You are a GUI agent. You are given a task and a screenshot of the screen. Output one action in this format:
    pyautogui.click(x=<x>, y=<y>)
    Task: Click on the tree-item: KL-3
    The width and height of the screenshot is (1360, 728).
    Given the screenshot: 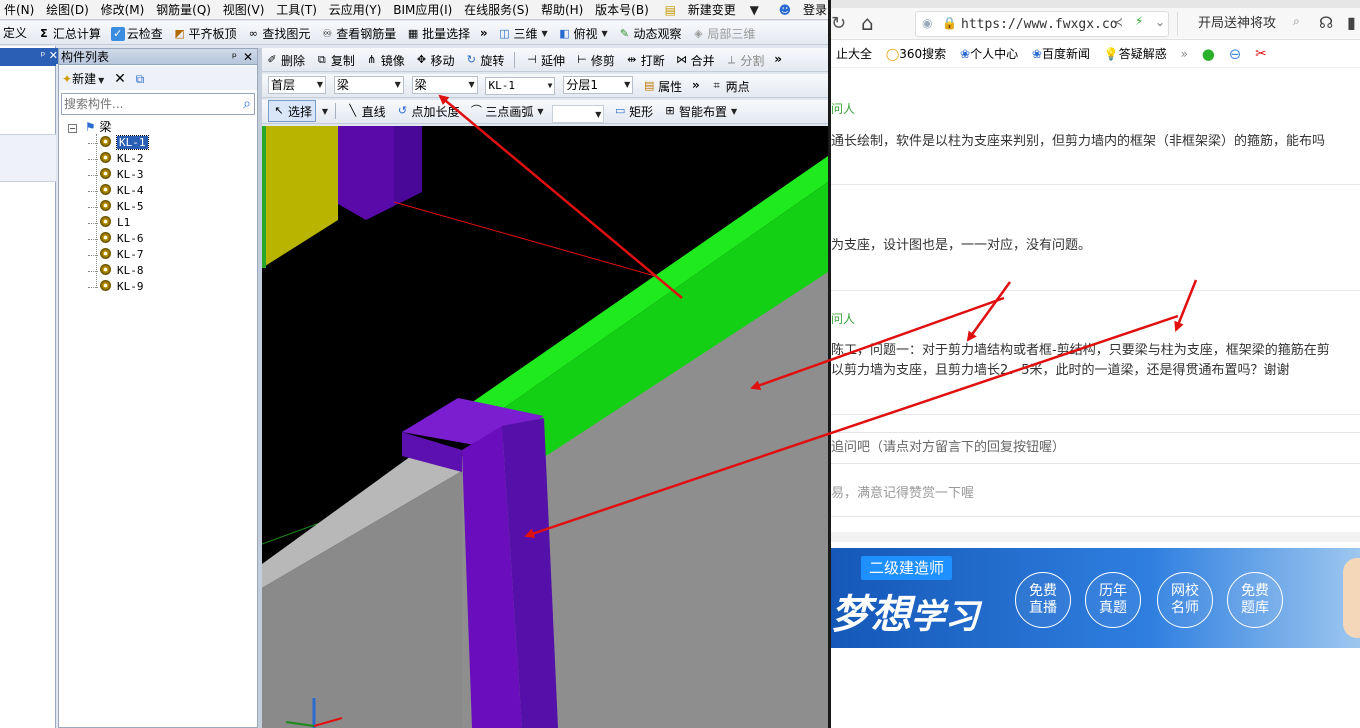 What is the action you would take?
    pyautogui.click(x=116, y=175)
    